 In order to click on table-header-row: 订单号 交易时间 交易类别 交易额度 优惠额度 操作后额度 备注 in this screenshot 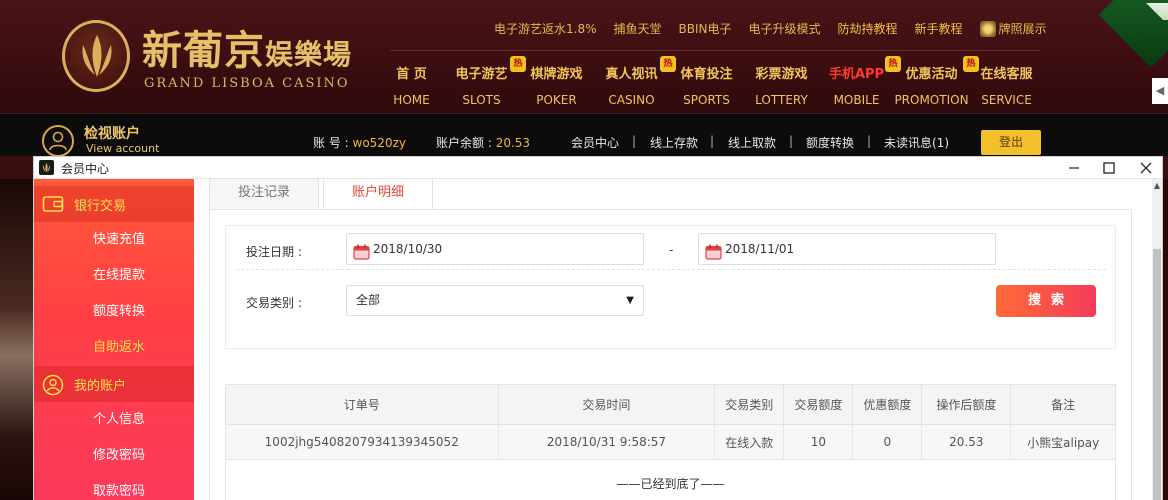, I will do `click(670, 404)`.